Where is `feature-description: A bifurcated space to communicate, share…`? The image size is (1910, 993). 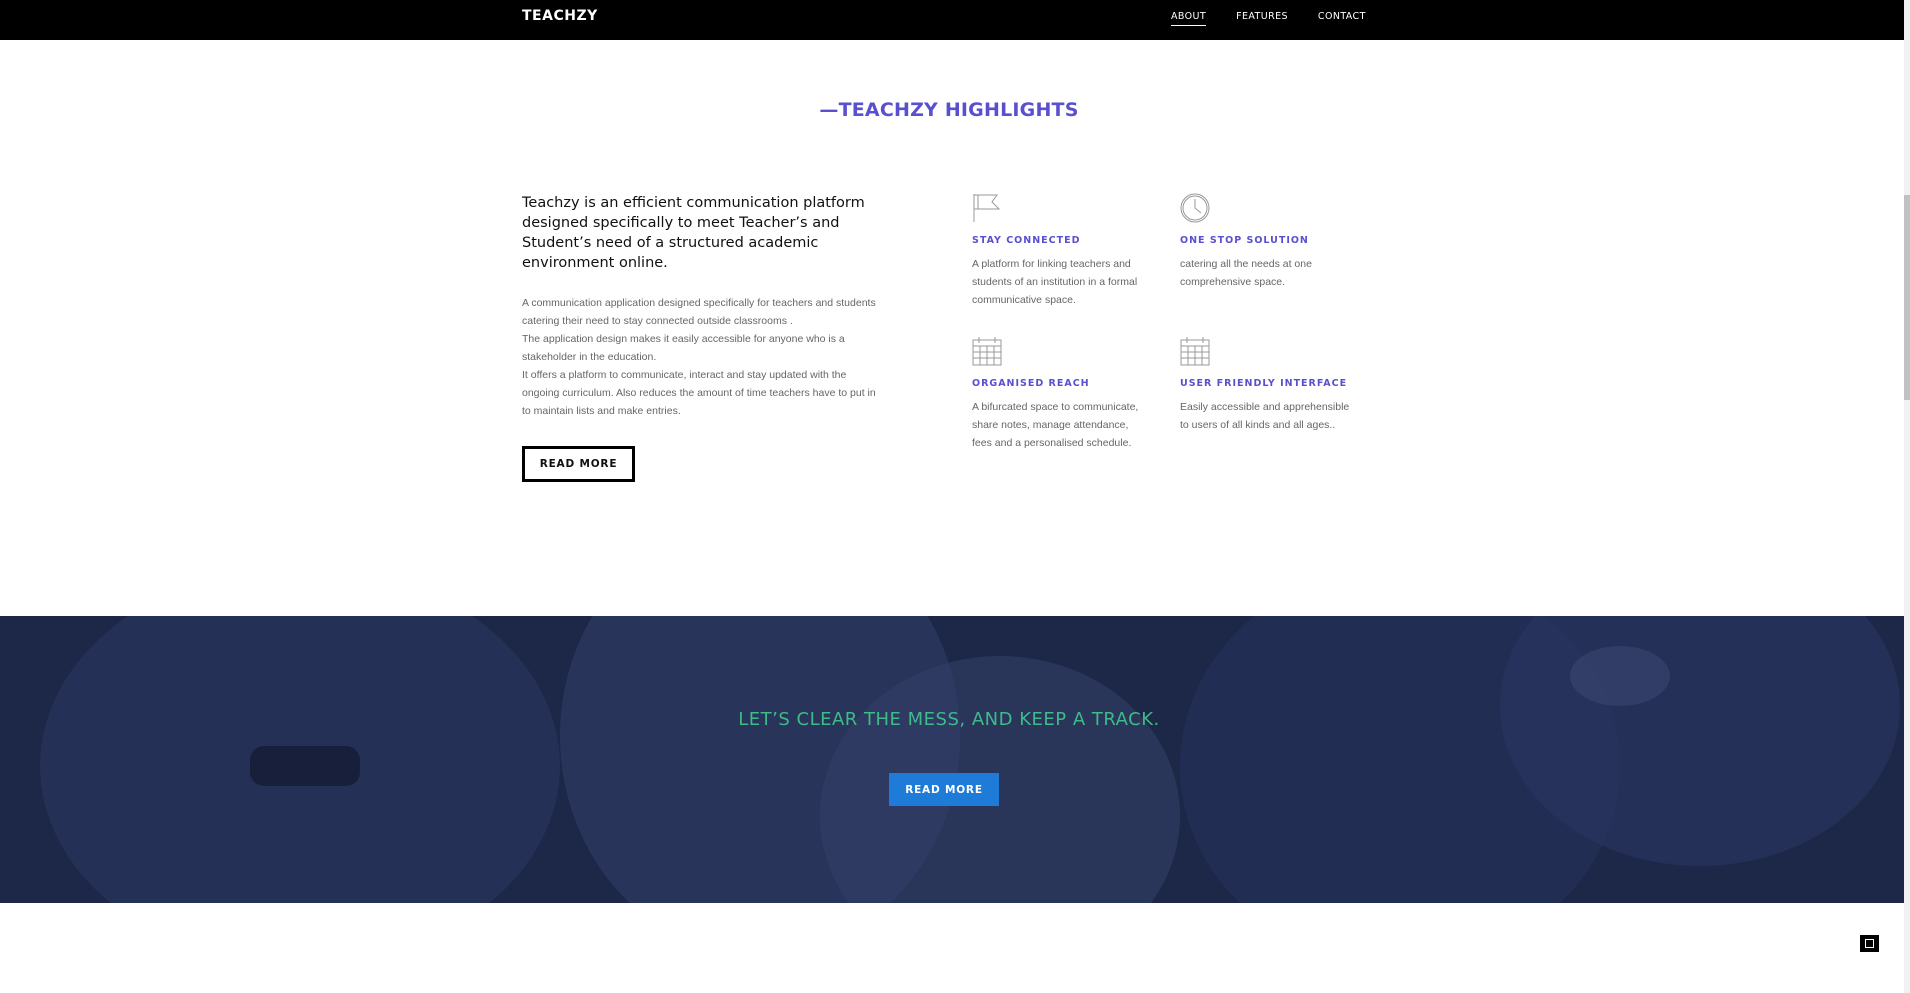 feature-description: A bifurcated space to communicate, share… is located at coordinates (1055, 425).